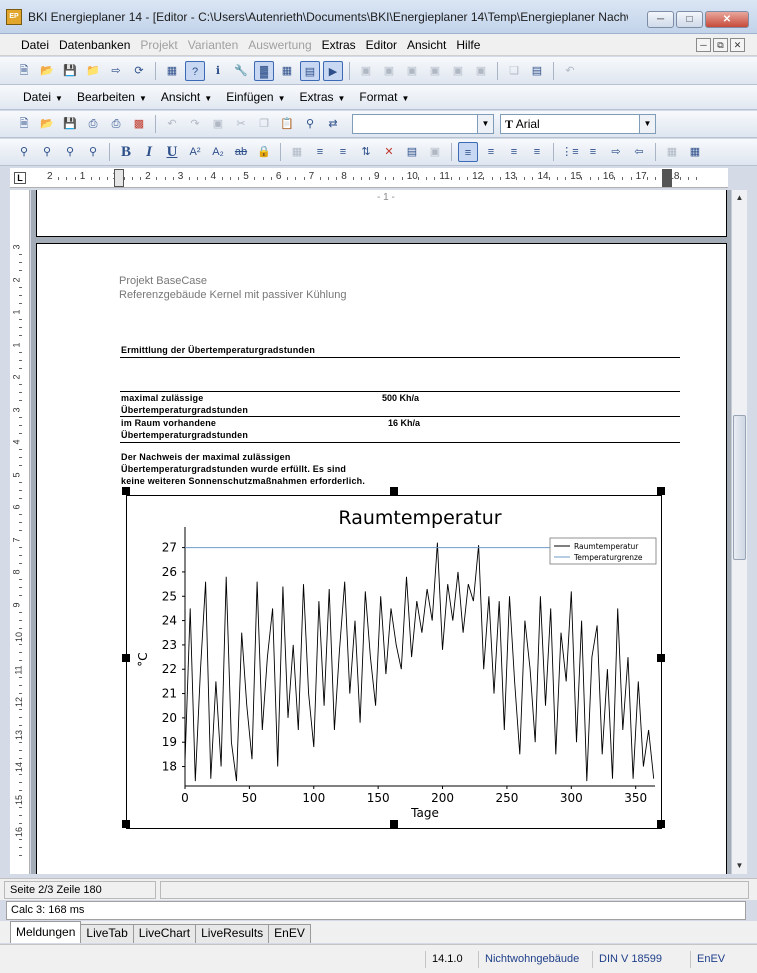 The width and height of the screenshot is (757, 973). What do you see at coordinates (514, 71) in the screenshot?
I see `window-icon: ❏` at bounding box center [514, 71].